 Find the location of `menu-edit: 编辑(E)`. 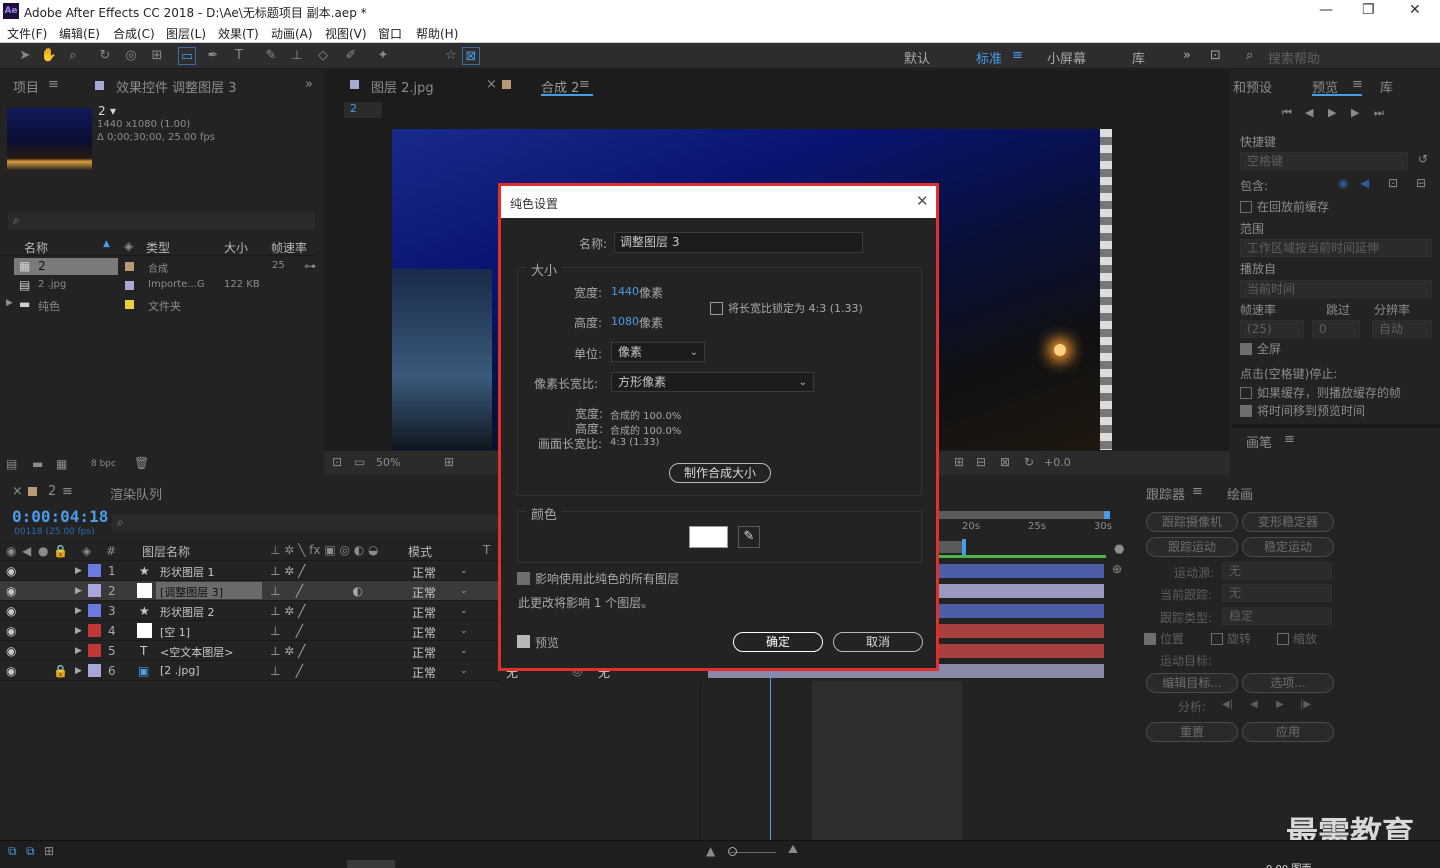

menu-edit: 编辑(E) is located at coordinates (79, 33).